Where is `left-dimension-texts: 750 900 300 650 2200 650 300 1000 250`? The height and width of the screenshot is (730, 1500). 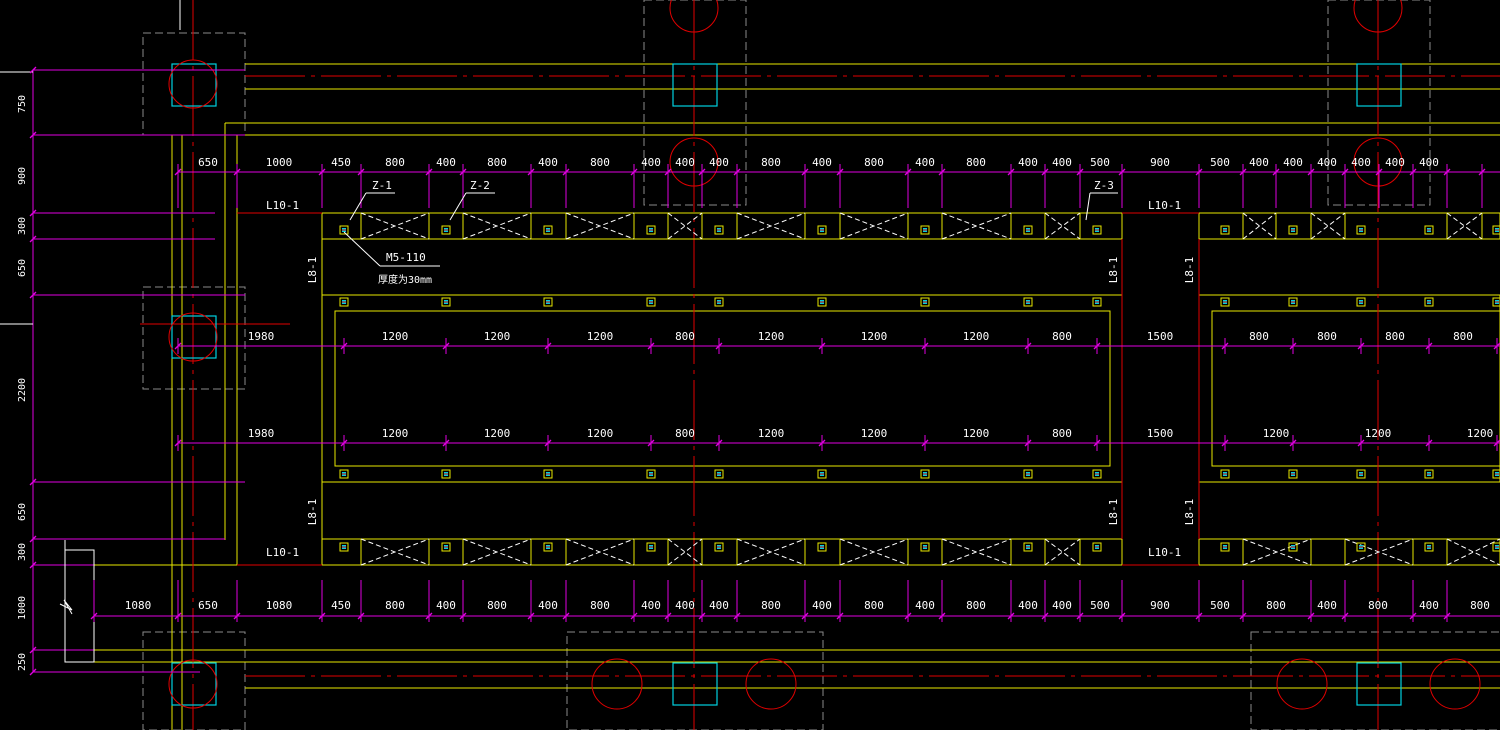
left-dimension-texts: 750 900 300 650 2200 650 300 1000 250 is located at coordinates (22, 383).